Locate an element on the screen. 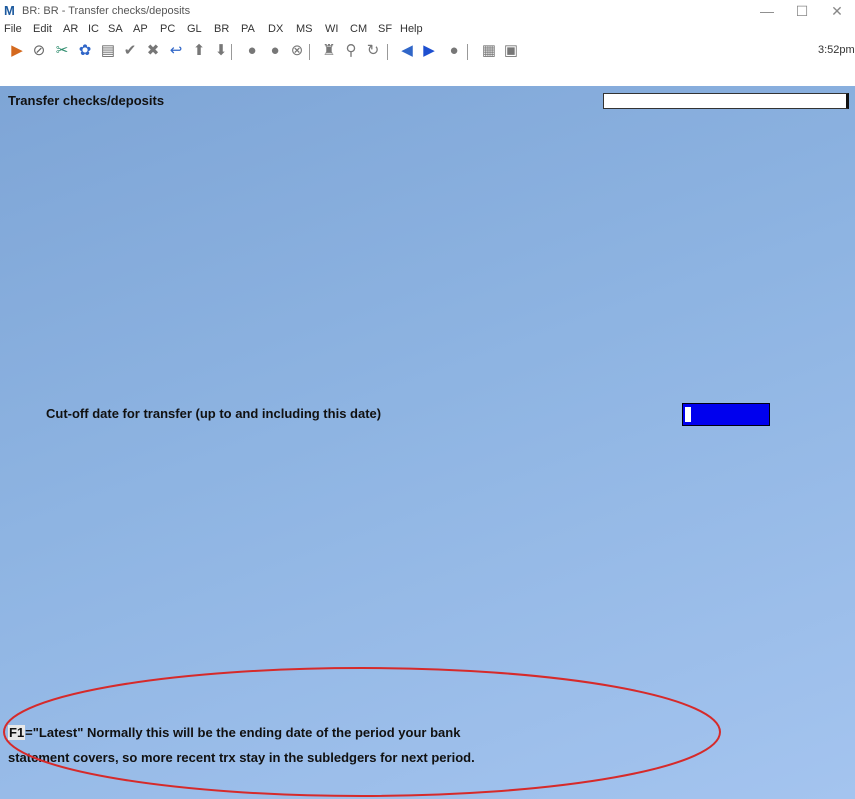 The height and width of the screenshot is (799, 855). f1-key-label: F1 is located at coordinates (17, 732).